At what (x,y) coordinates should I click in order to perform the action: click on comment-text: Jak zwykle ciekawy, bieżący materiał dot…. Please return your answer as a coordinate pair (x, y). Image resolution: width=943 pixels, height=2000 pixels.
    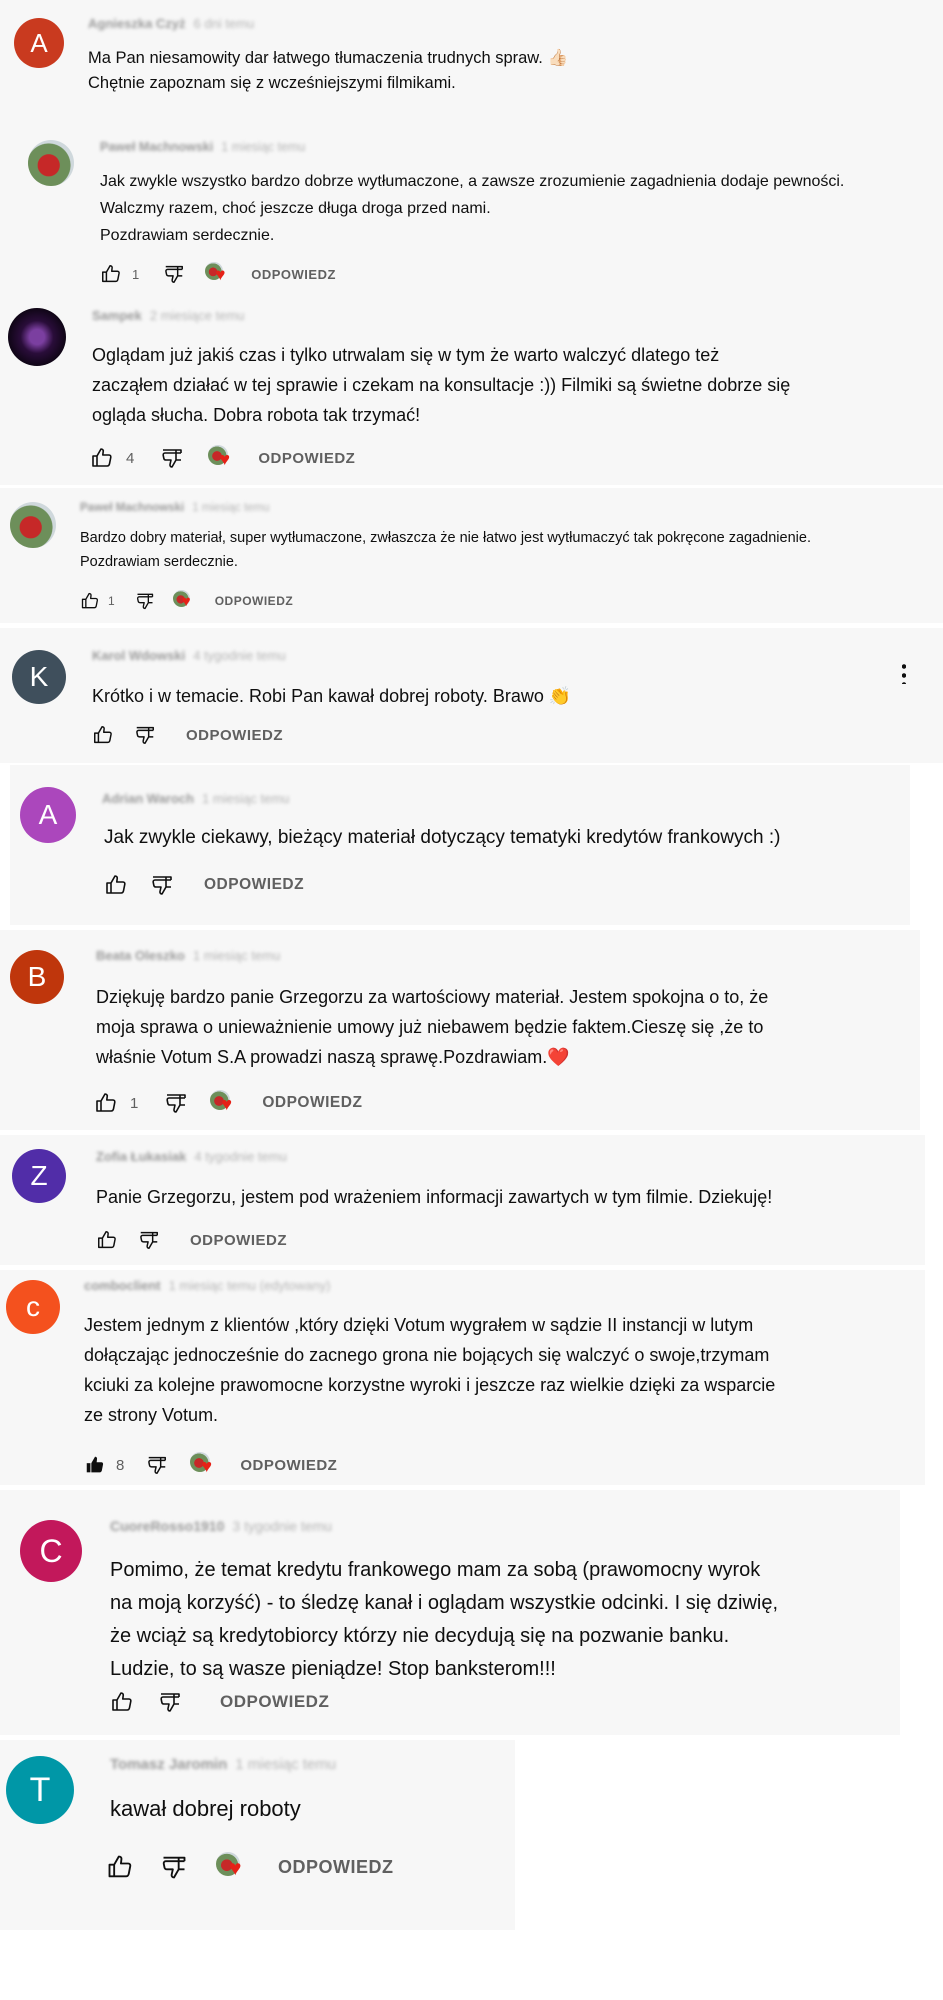
    Looking at the image, I should click on (442, 837).